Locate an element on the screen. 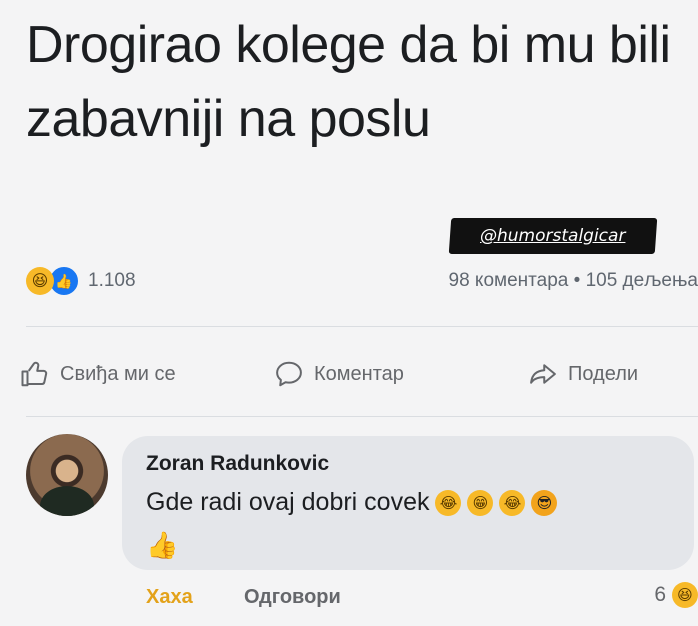 The image size is (698, 626). comment-reply-button: Одговори is located at coordinates (292, 597).